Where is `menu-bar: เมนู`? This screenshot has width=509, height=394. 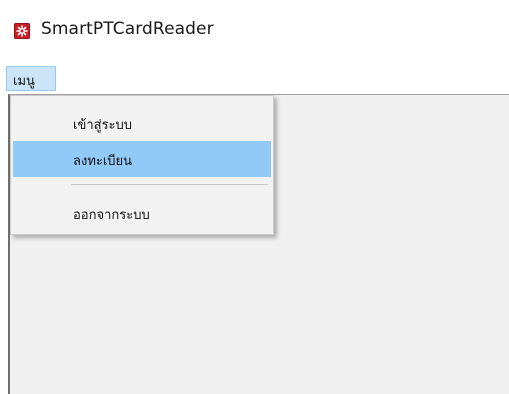
menu-bar: เมนู is located at coordinates (254, 79).